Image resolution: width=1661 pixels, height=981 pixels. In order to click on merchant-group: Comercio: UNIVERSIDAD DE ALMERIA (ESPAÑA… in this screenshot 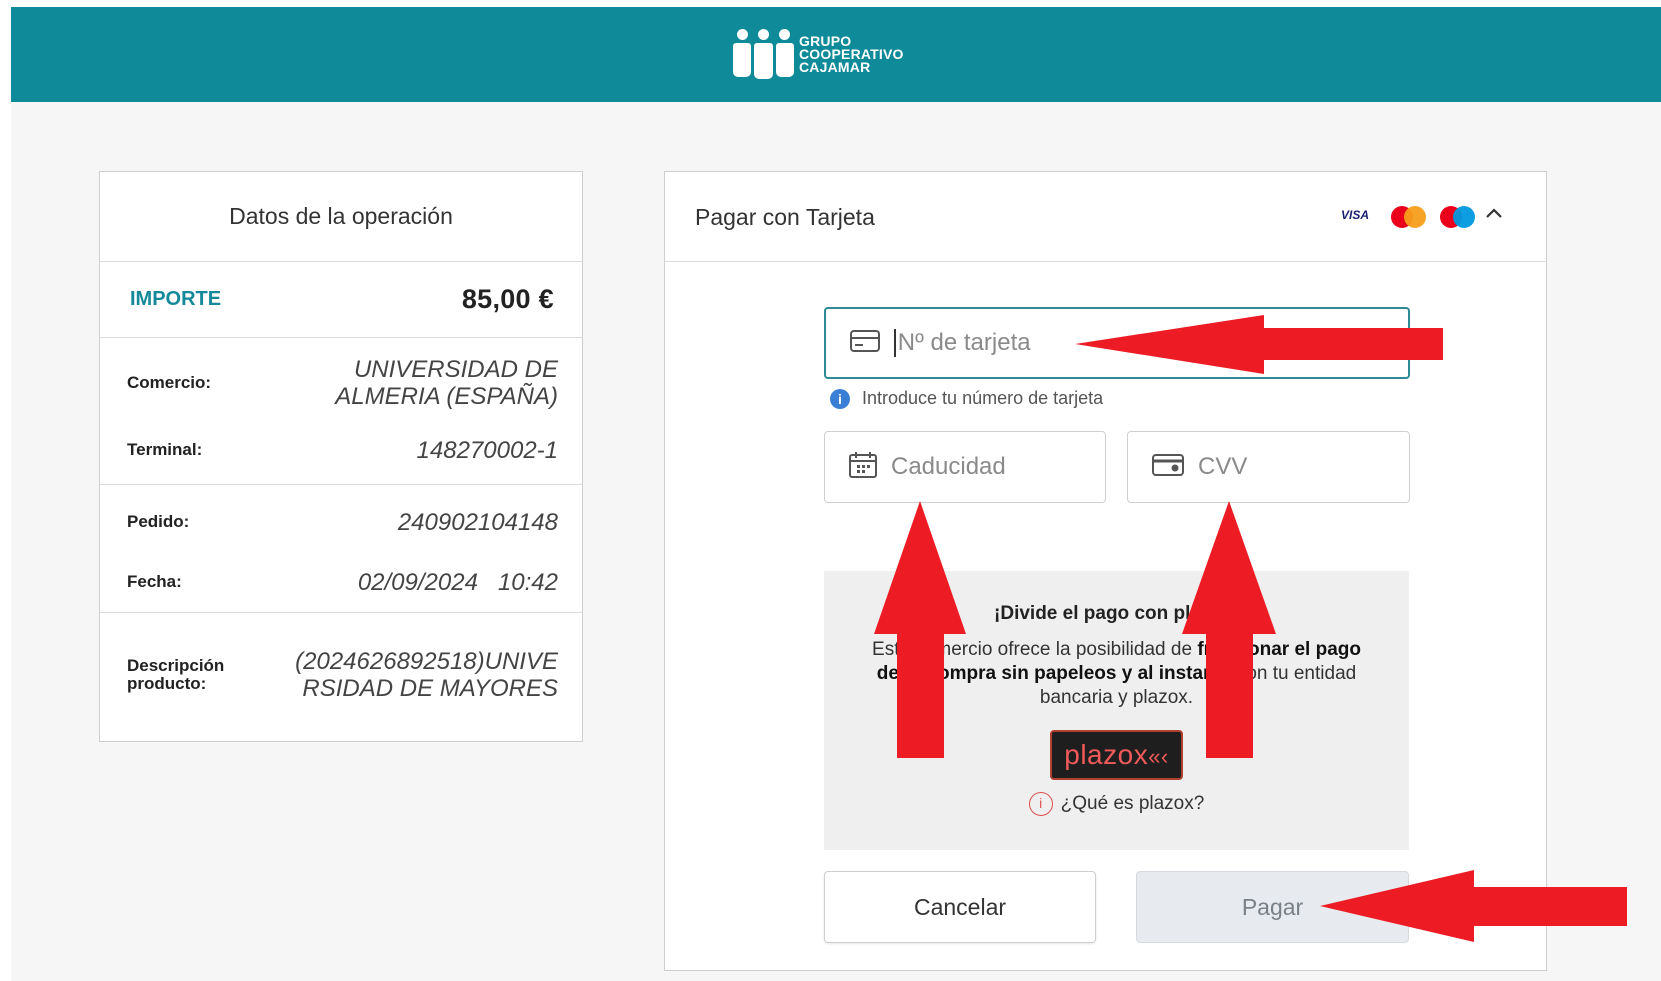, I will do `click(341, 411)`.